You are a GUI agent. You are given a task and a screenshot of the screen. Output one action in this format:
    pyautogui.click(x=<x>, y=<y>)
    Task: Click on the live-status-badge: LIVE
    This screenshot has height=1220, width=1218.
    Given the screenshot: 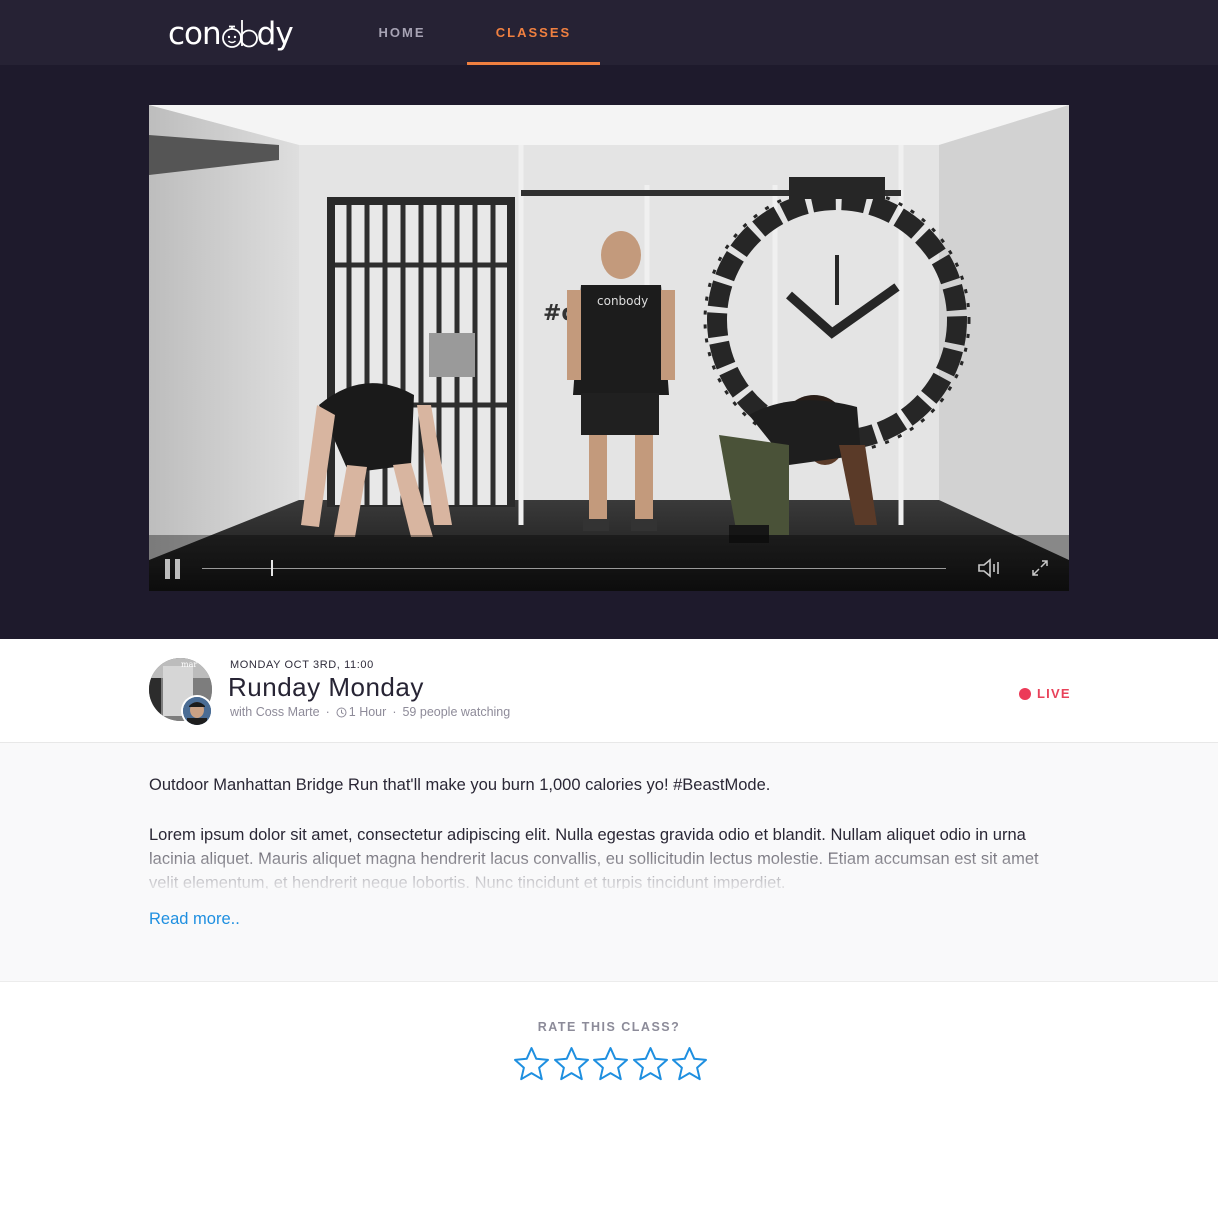 What is the action you would take?
    pyautogui.click(x=1045, y=693)
    